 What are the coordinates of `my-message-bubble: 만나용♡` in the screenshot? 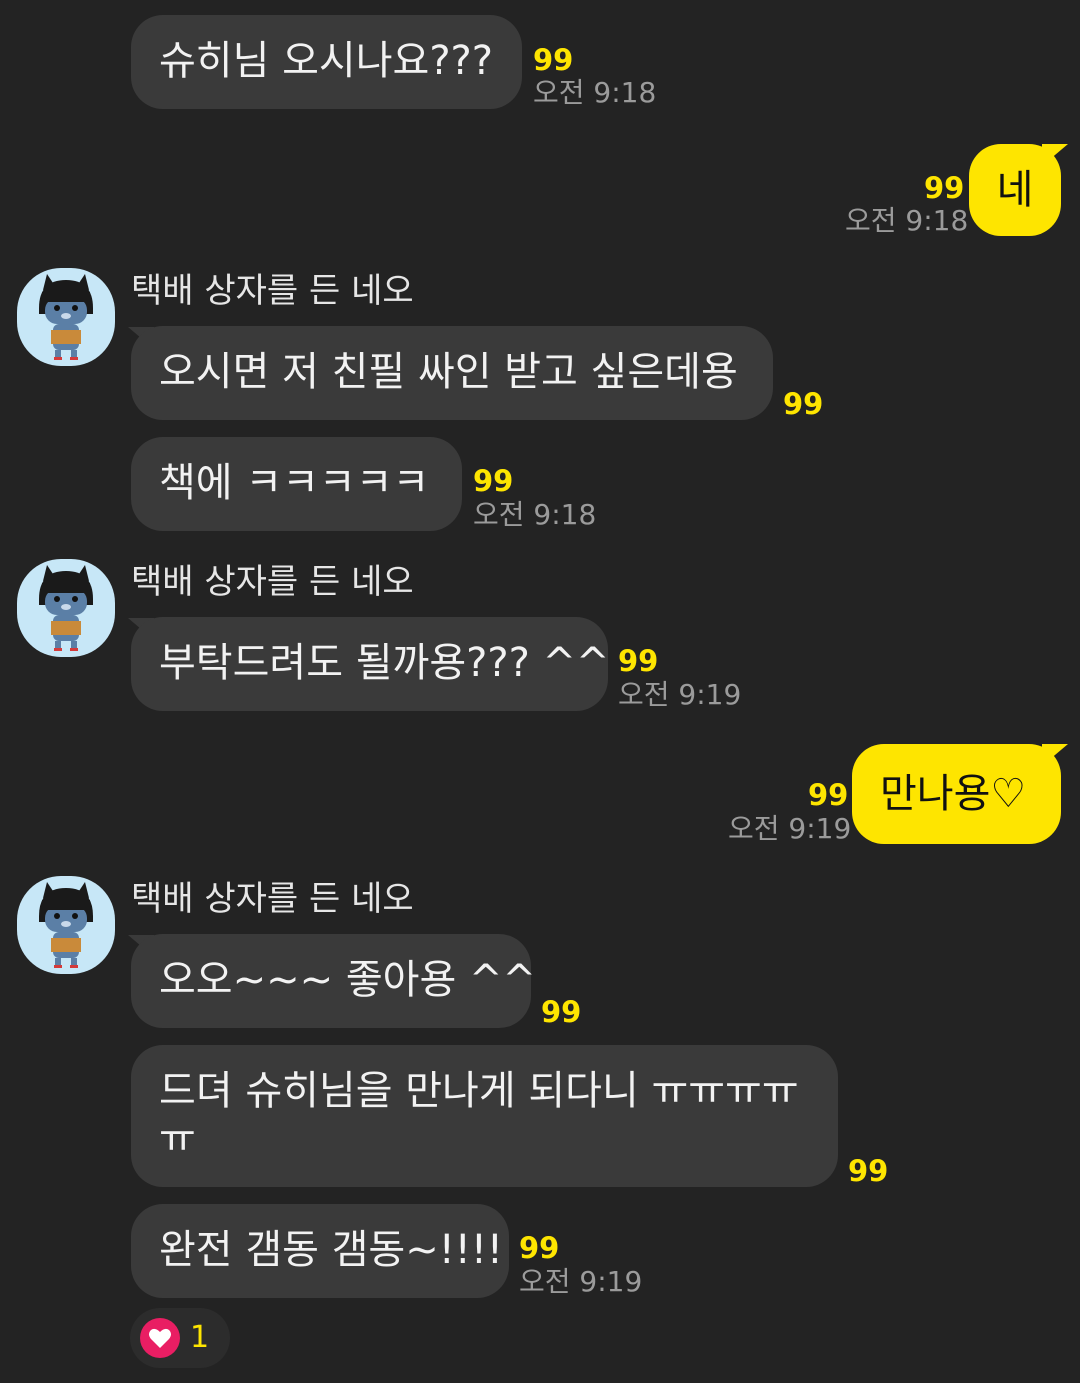 It's located at (956, 794).